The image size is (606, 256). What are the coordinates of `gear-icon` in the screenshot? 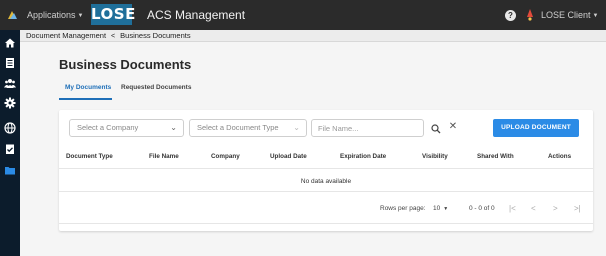 It's located at (10, 103).